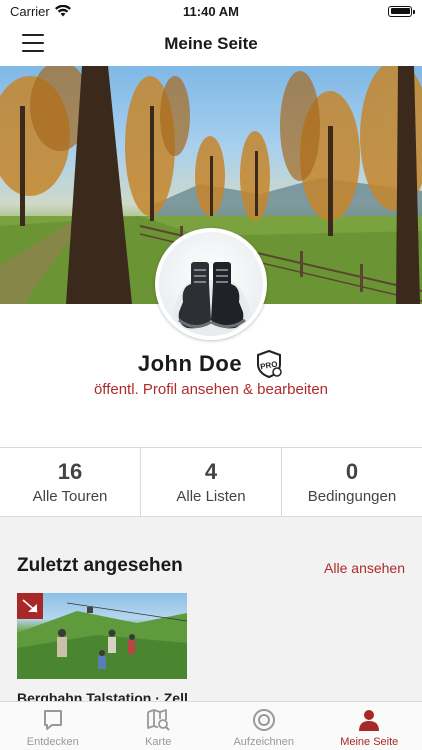 This screenshot has height=750, width=422. I want to click on stat-conditions: 0 Bedingungen, so click(352, 482).